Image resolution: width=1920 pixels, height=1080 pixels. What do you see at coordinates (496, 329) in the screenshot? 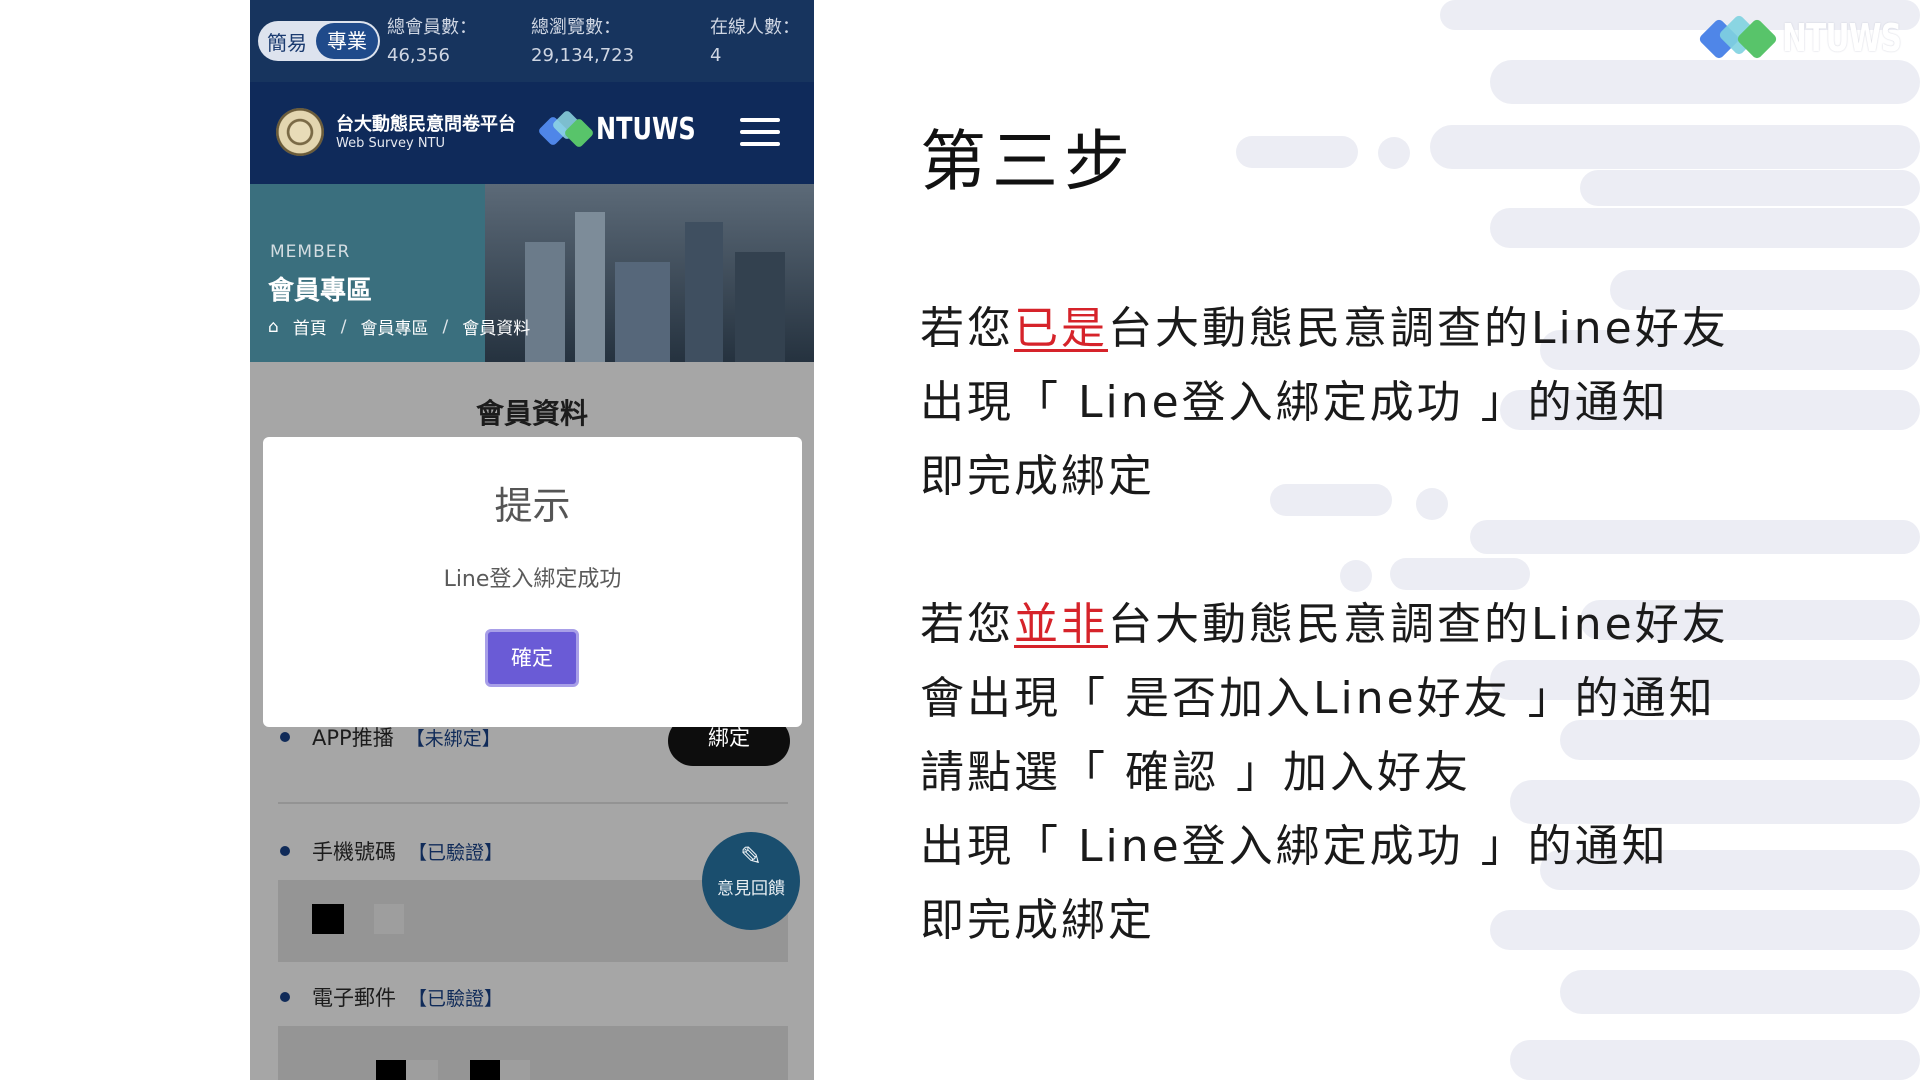
I see `breadcrumb-profile: 會員資料` at bounding box center [496, 329].